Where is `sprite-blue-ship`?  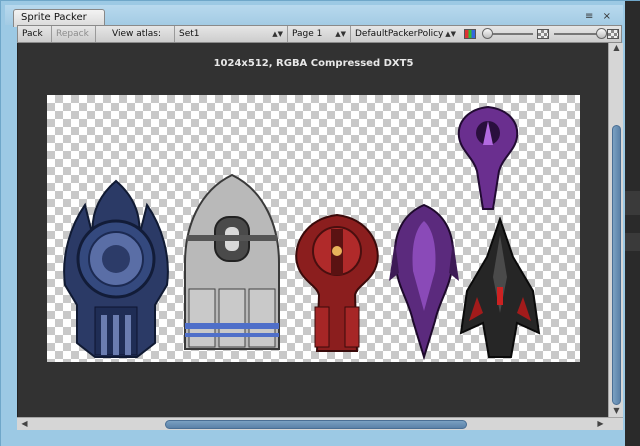 sprite-blue-ship is located at coordinates (116, 268).